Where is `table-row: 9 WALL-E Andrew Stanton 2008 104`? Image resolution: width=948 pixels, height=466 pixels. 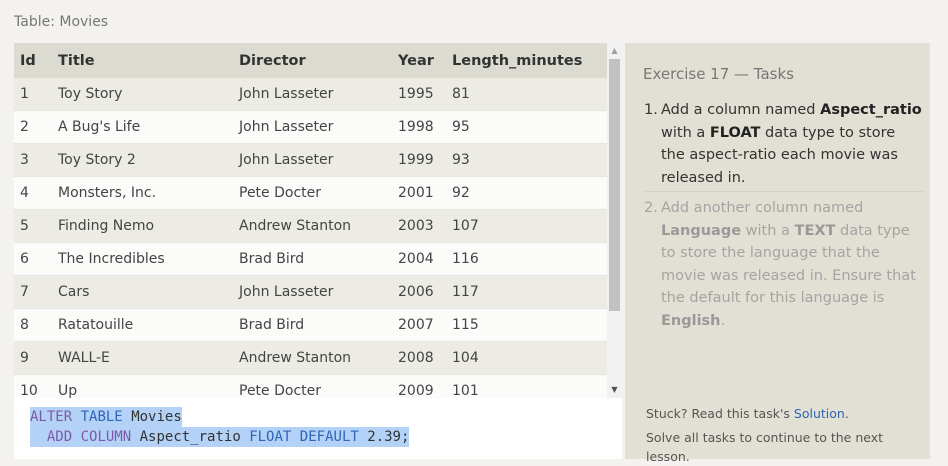
table-row: 9 WALL-E Andrew Stanton 2008 104 is located at coordinates (310, 358).